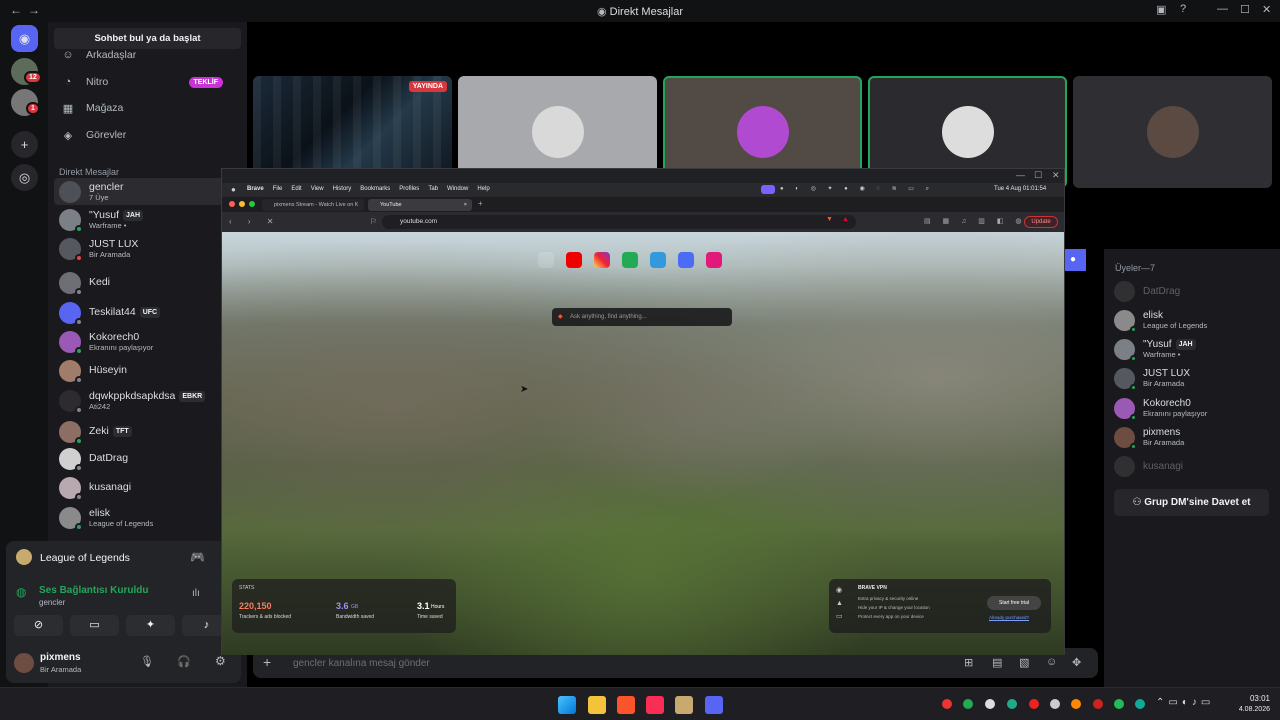  Describe the element at coordinates (619, 222) in the screenshot. I see `address-bar: youtube.com` at that location.